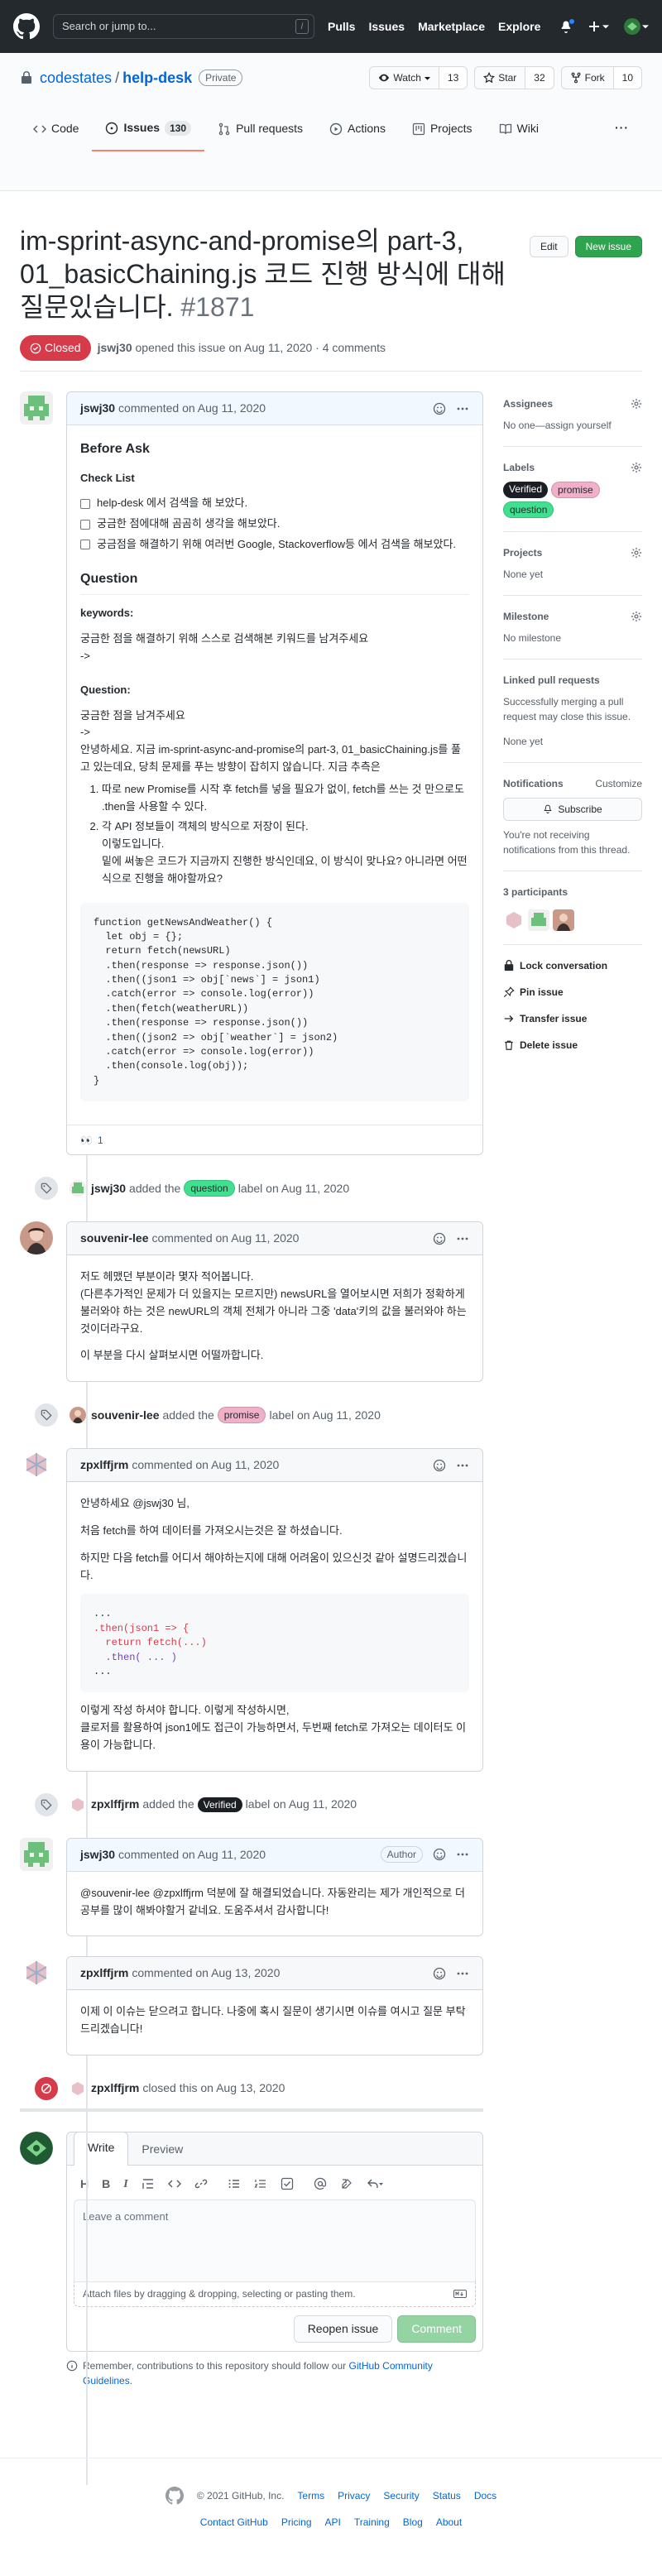 The width and height of the screenshot is (662, 2576). Describe the element at coordinates (354, 2496) in the screenshot. I see `footer-link-privacy: Privacy` at that location.